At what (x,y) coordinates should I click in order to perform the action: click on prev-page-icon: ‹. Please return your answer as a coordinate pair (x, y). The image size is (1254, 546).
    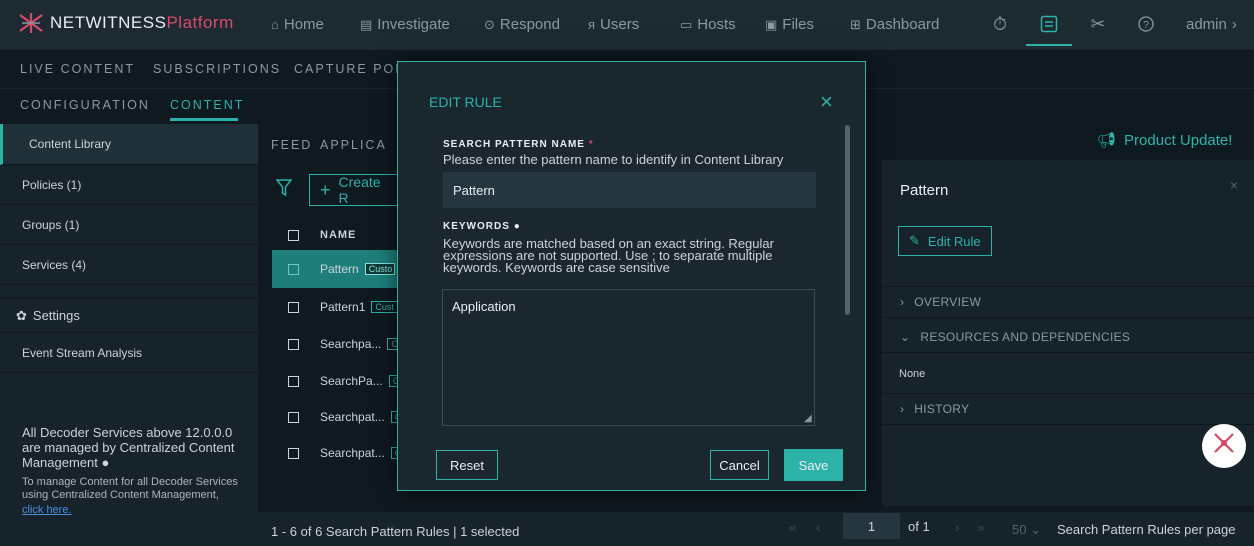
    Looking at the image, I should click on (818, 527).